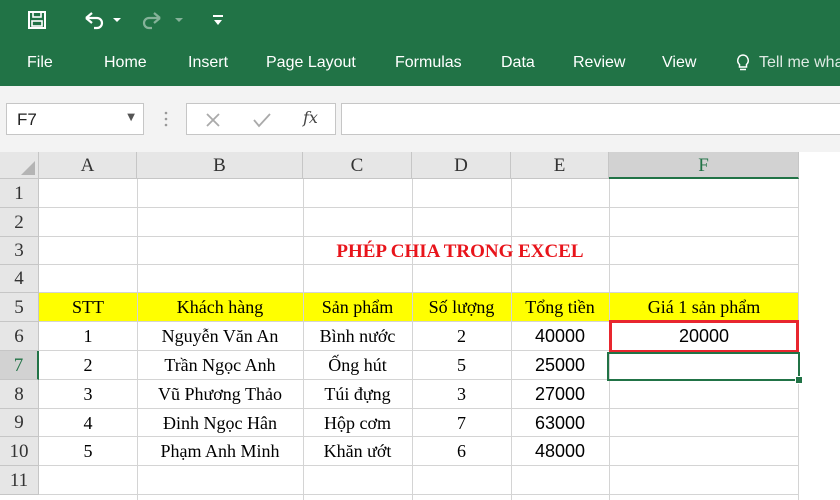  I want to click on table-cell: Trần Ngọc Anh, so click(220, 365).